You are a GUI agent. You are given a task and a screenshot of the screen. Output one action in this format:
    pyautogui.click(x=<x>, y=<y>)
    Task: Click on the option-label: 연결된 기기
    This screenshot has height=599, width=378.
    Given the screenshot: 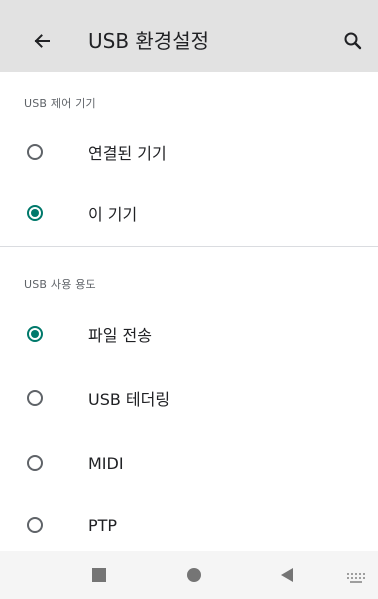 What is the action you would take?
    pyautogui.click(x=127, y=153)
    